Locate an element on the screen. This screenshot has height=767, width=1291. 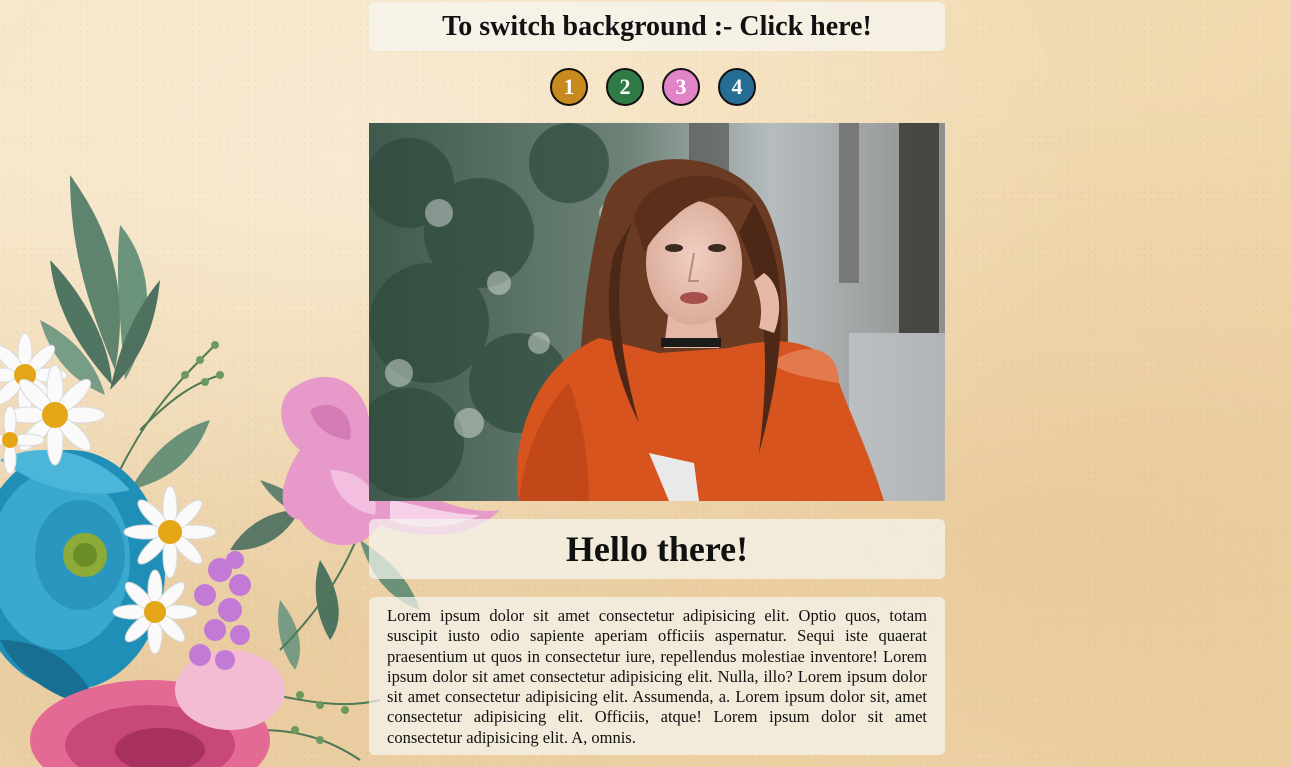
heading-text: Hello there! is located at coordinates (657, 549).